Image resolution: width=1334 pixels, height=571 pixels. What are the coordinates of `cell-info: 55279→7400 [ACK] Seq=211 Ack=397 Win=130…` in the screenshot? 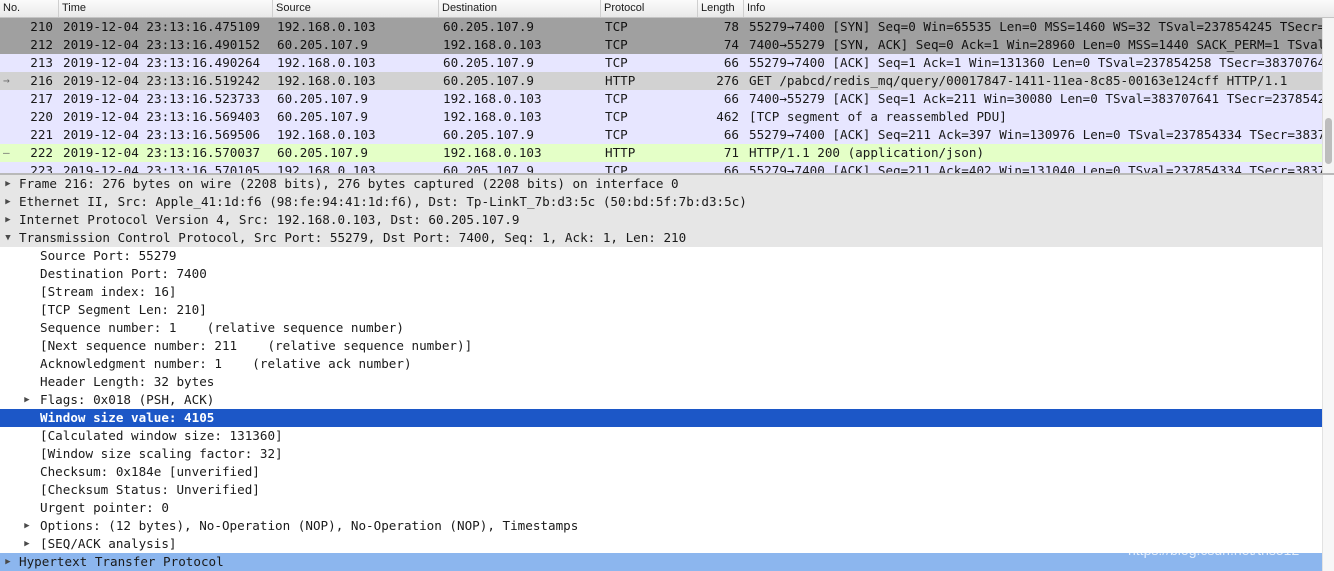 It's located at (1041, 134).